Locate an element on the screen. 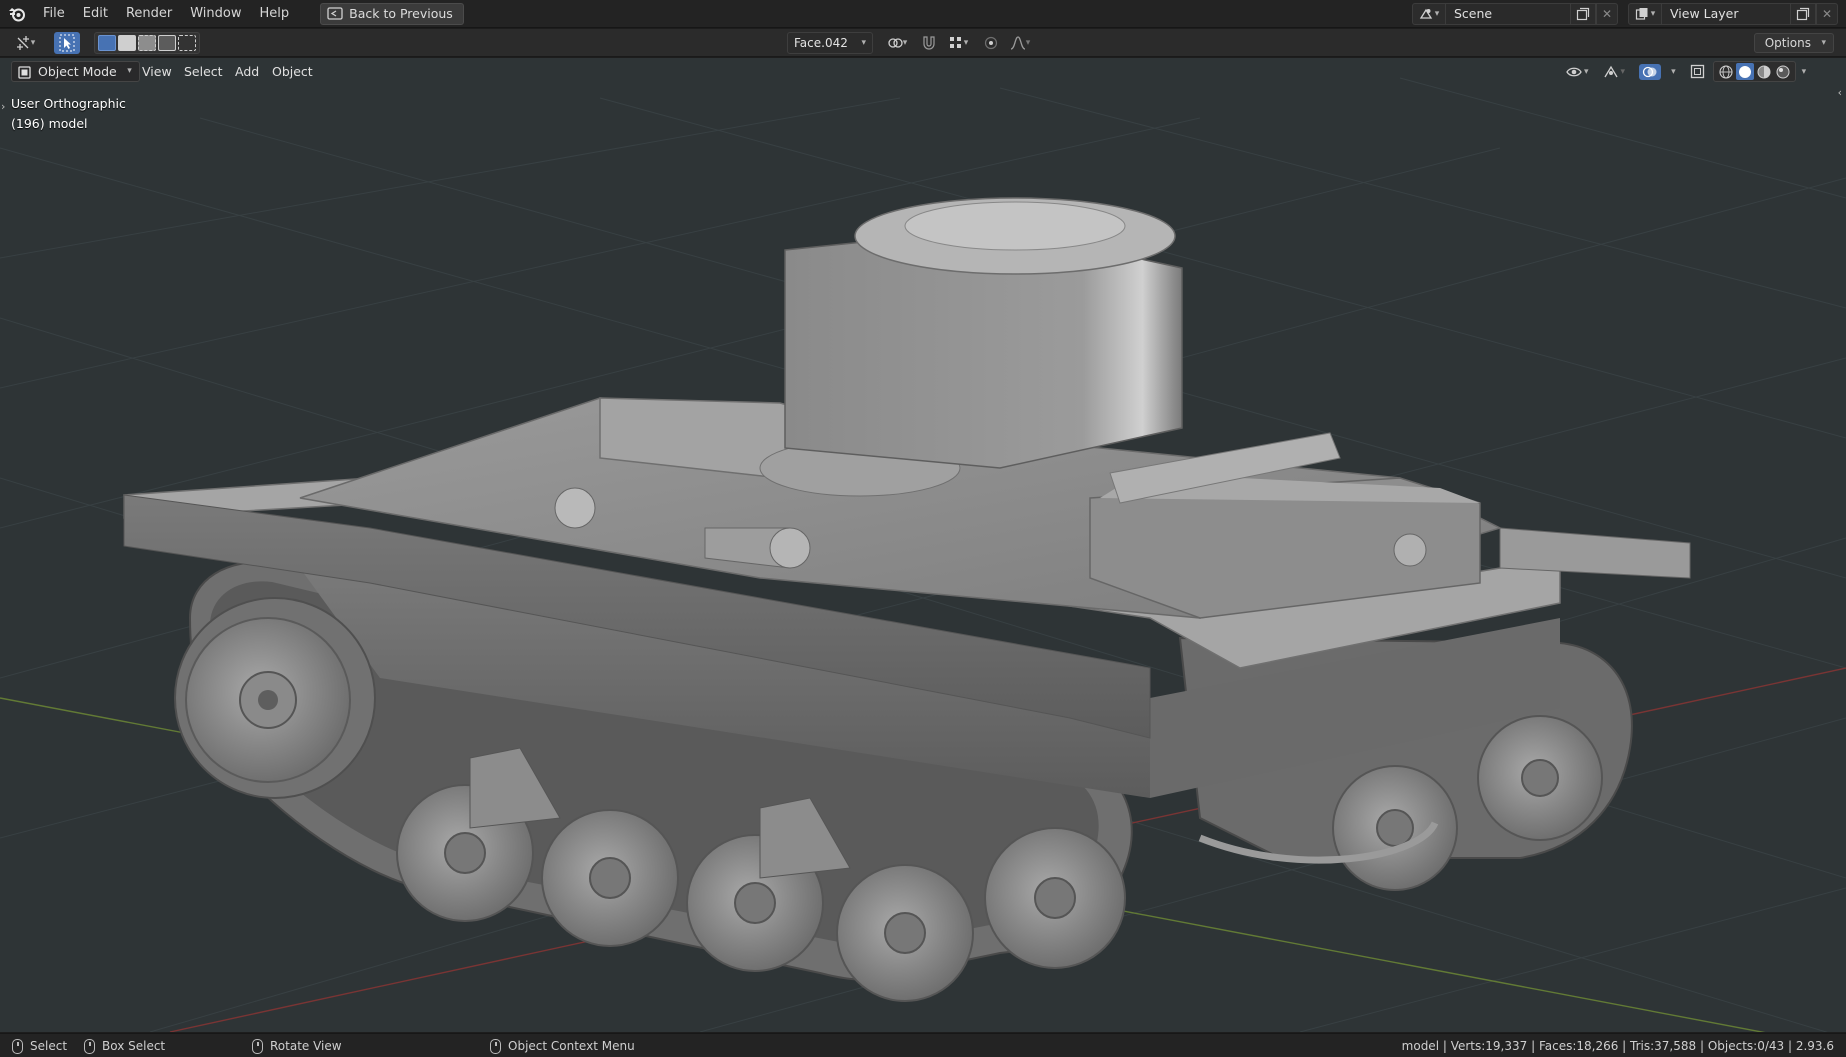 The width and height of the screenshot is (1846, 1057). xray-icon is located at coordinates (1697, 71).